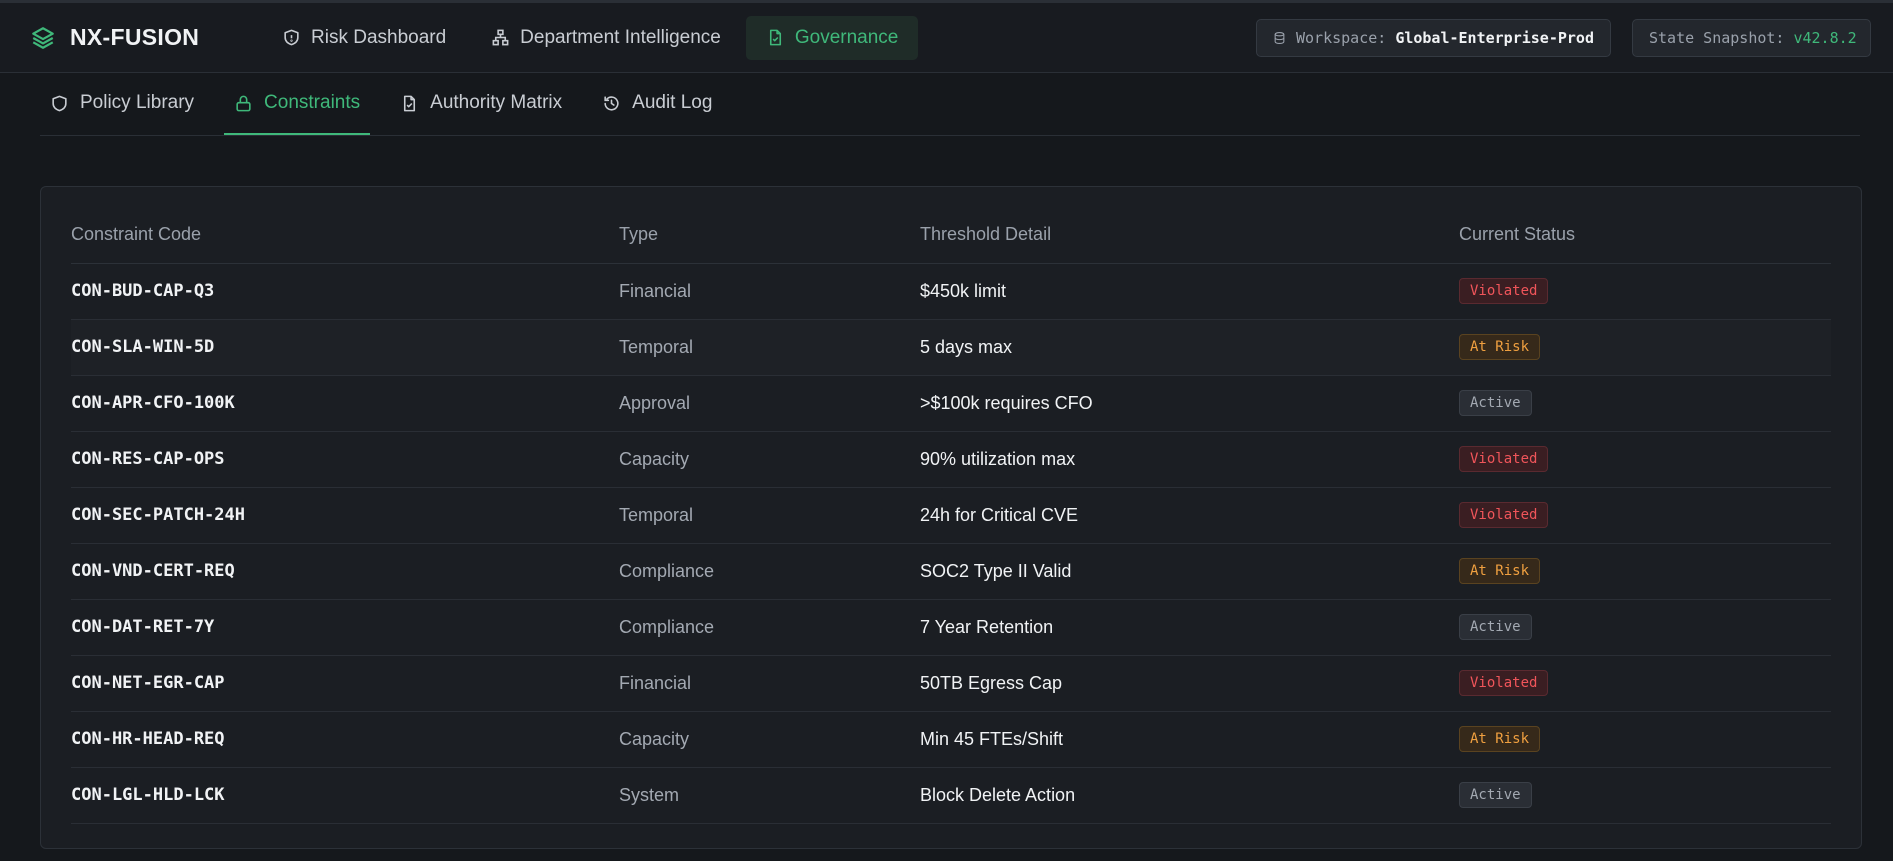 The image size is (1893, 861). I want to click on threshold-detail: 5 days max, so click(1189, 347).